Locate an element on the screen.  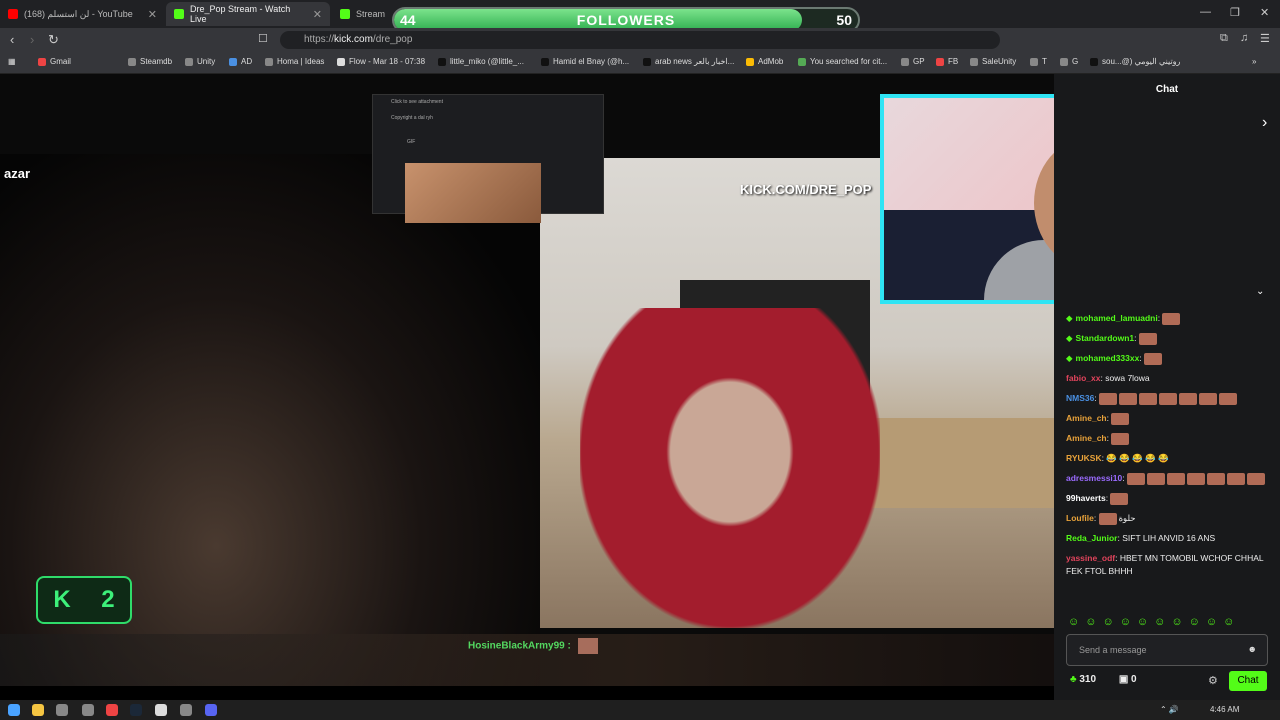
chat-username: fabio_xx is located at coordinates (1083, 378).